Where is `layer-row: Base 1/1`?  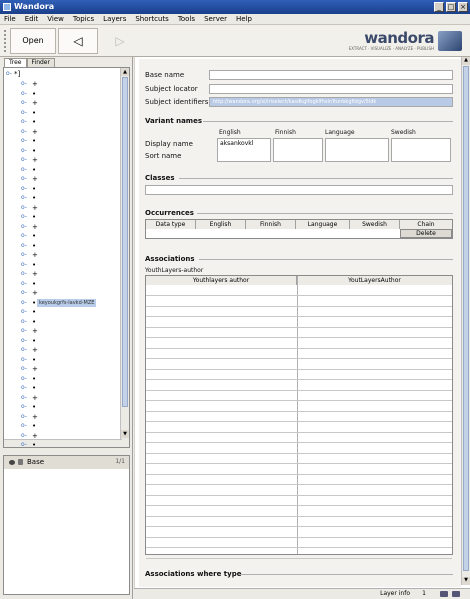 layer-row: Base 1/1 is located at coordinates (66, 462).